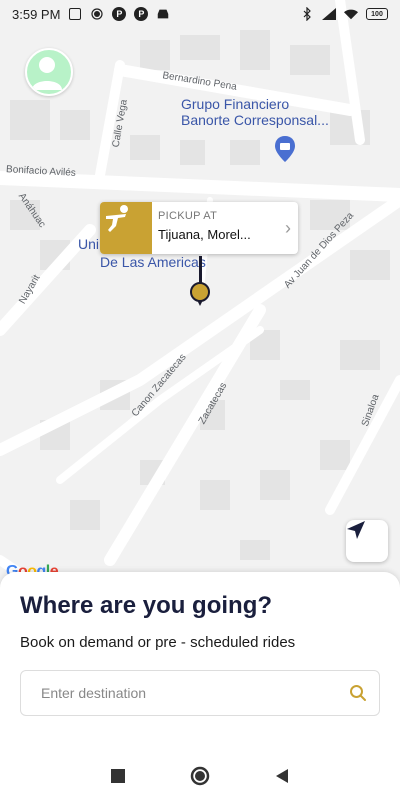  I want to click on user-avatar-icon, so click(47, 73).